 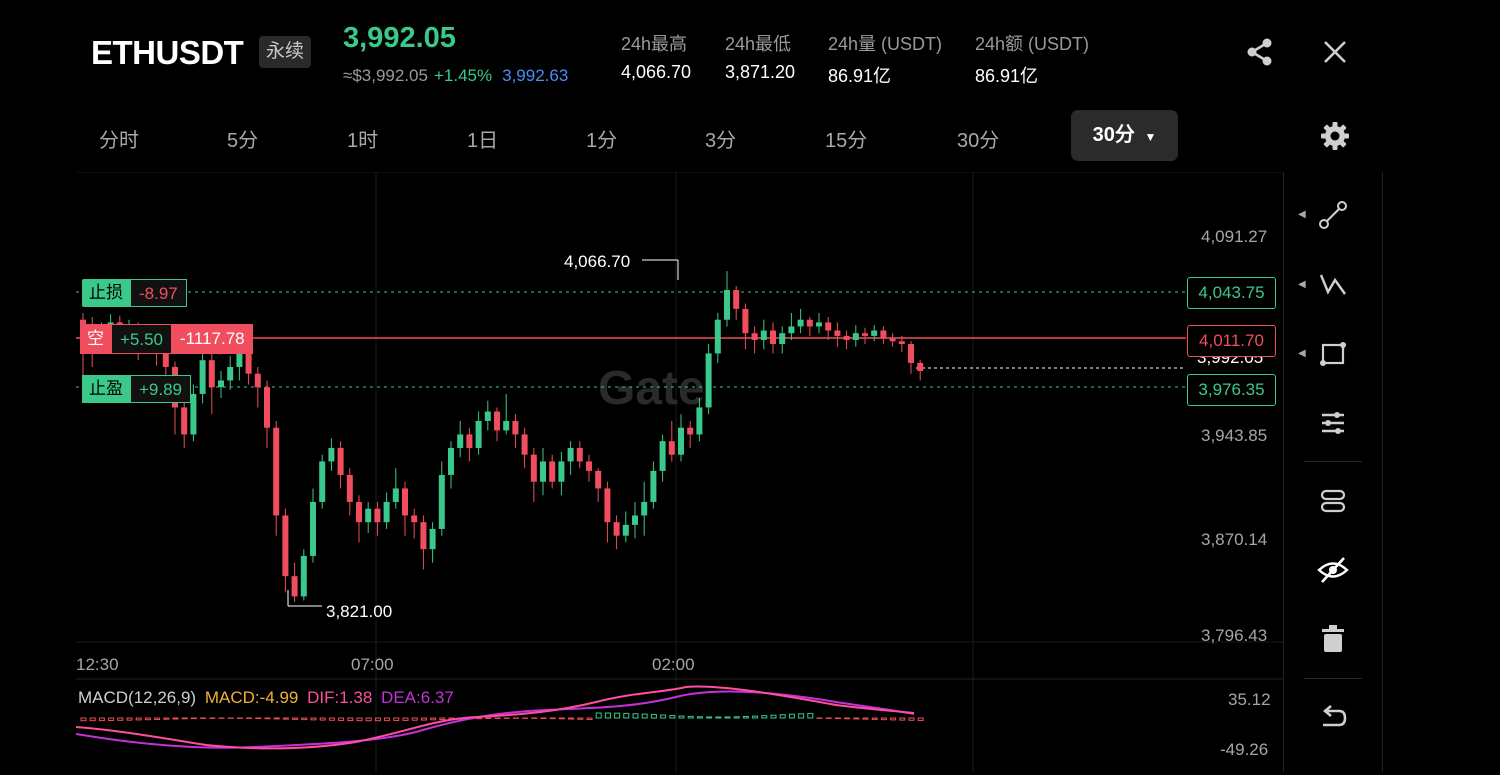 What do you see at coordinates (1231, 341) in the screenshot?
I see `position-price-tag: 4,011.70` at bounding box center [1231, 341].